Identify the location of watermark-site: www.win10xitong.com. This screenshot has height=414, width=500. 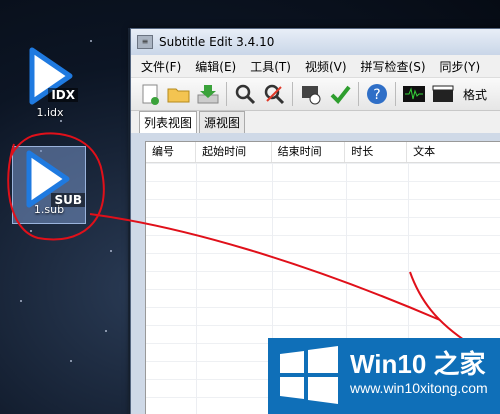
(419, 388).